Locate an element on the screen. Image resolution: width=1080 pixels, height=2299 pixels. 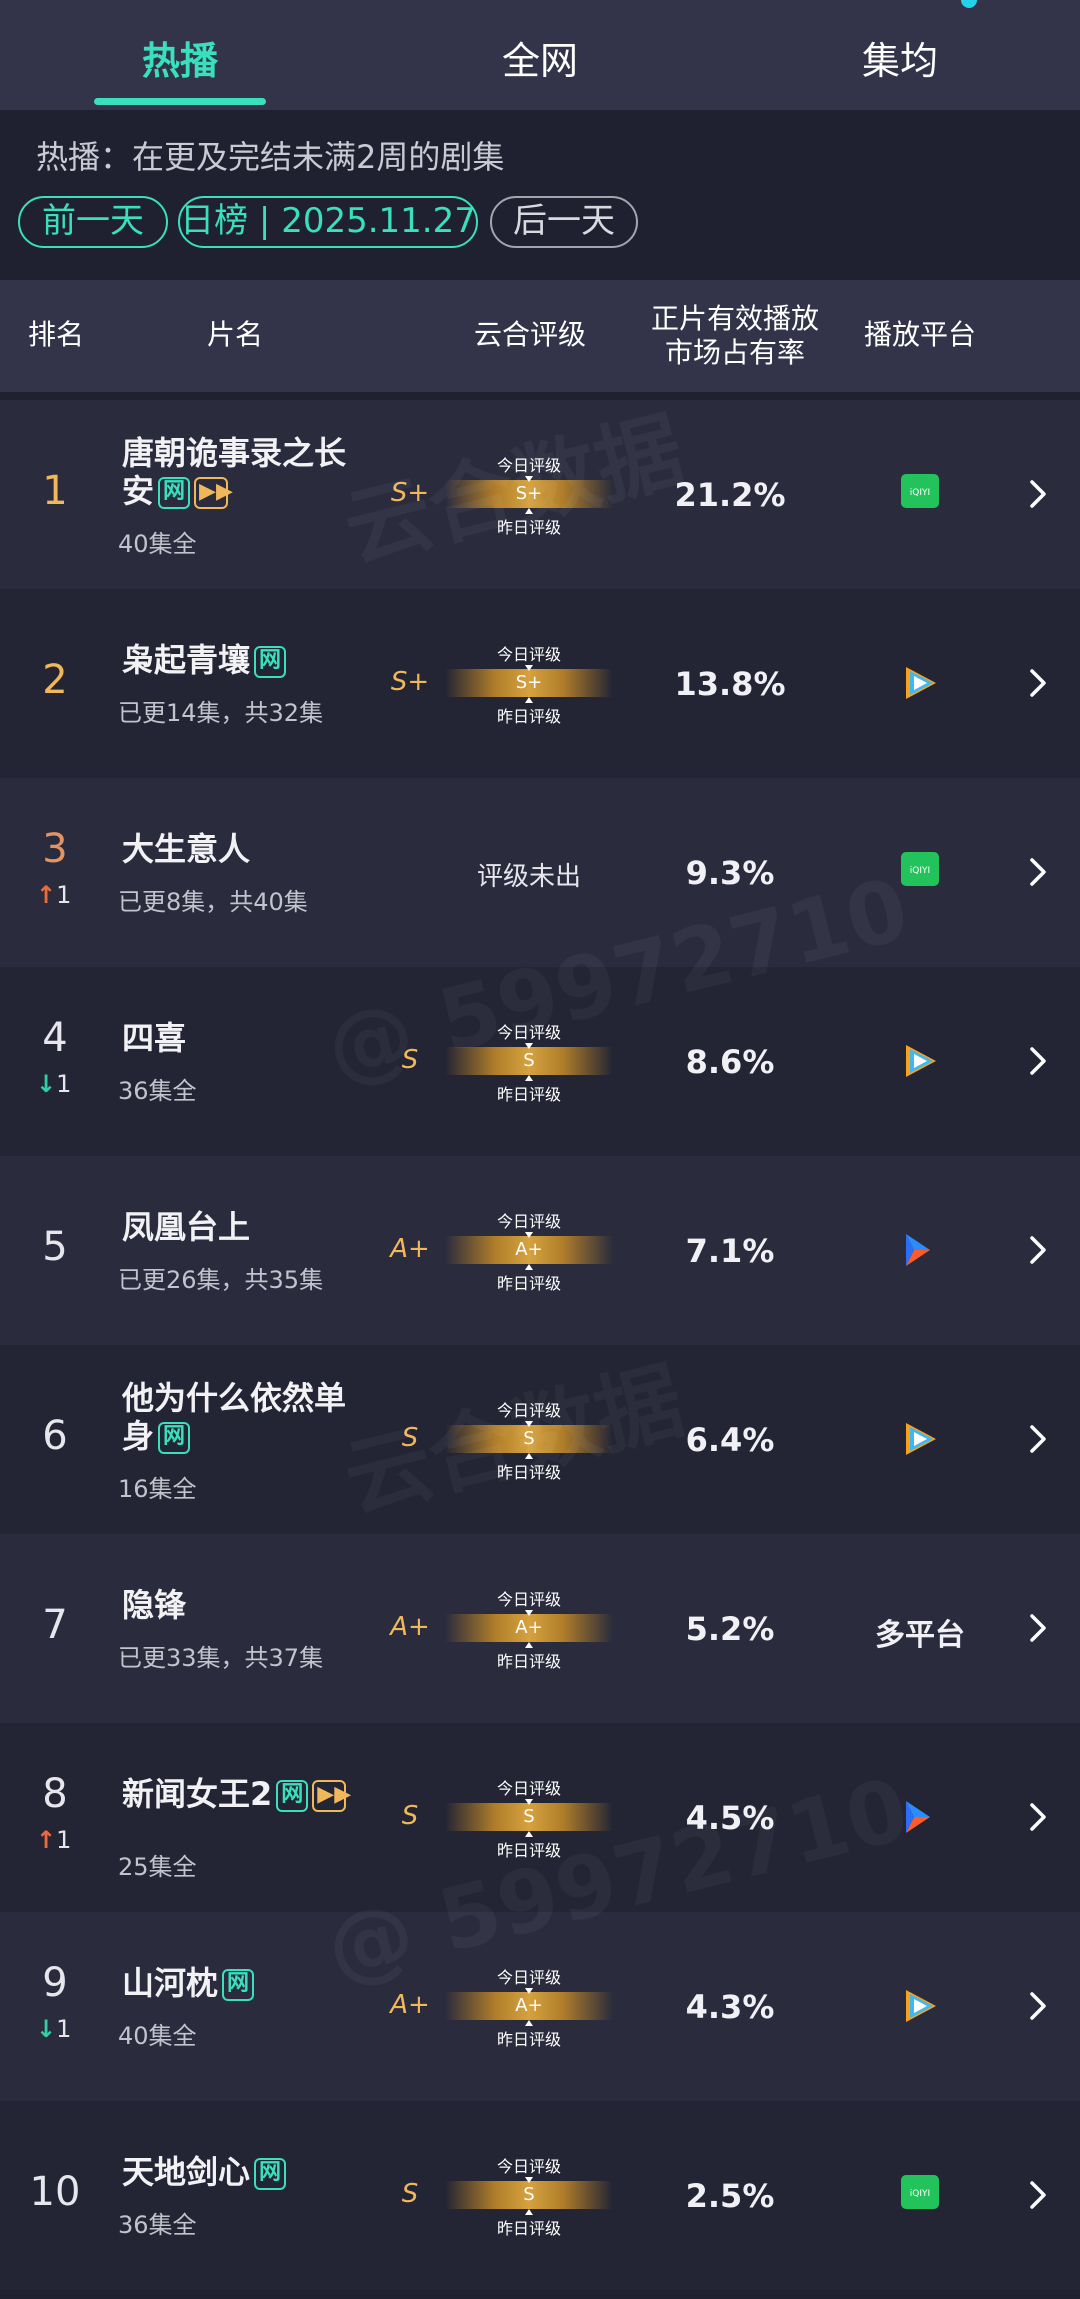
column-title: 片名 is located at coordinates (234, 334).